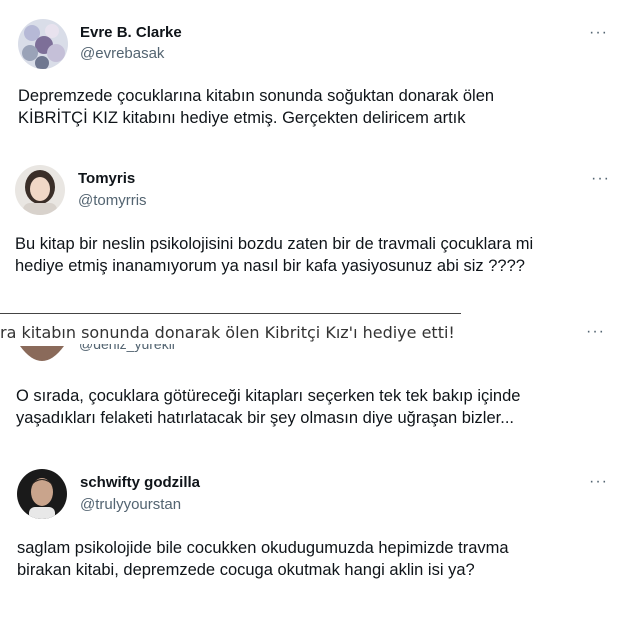 The width and height of the screenshot is (626, 636). I want to click on avatar-flowers-icon, so click(43, 44).